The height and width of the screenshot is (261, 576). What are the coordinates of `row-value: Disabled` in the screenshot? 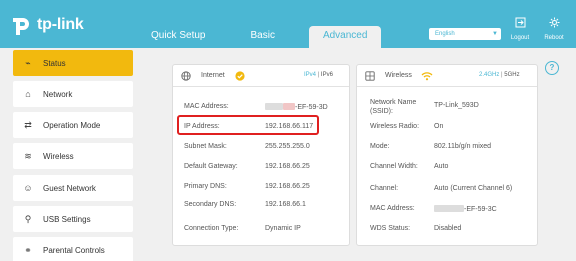 It's located at (448, 228).